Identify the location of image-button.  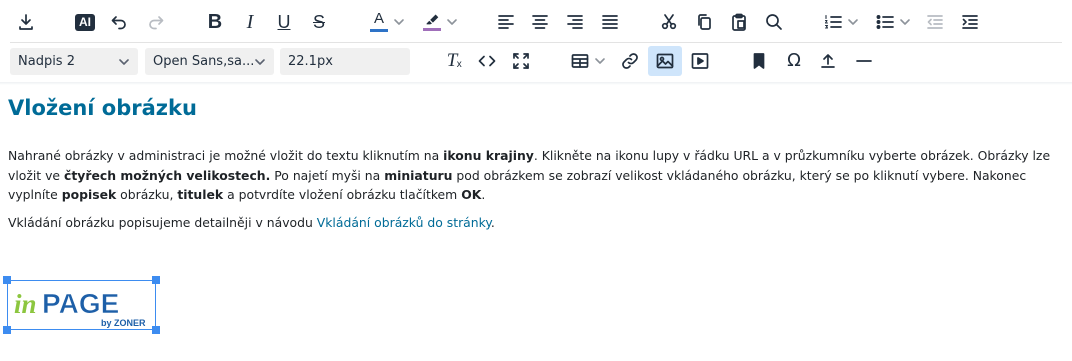
(665, 61).